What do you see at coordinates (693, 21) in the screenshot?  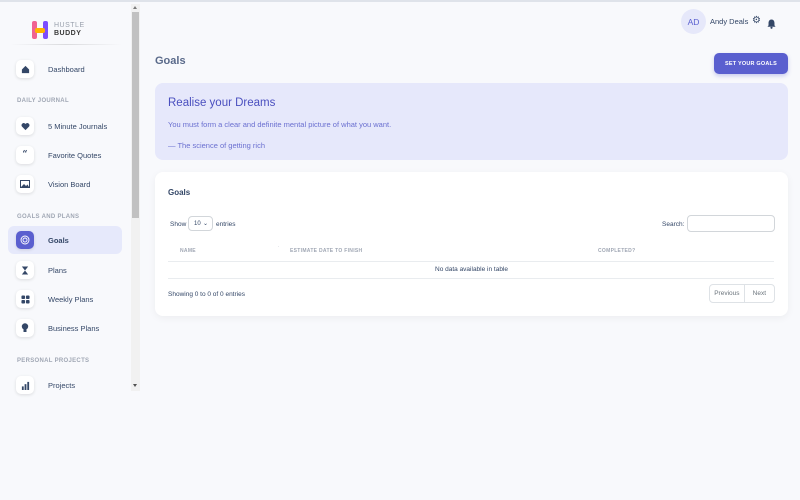 I see `user-avatar: AD` at bounding box center [693, 21].